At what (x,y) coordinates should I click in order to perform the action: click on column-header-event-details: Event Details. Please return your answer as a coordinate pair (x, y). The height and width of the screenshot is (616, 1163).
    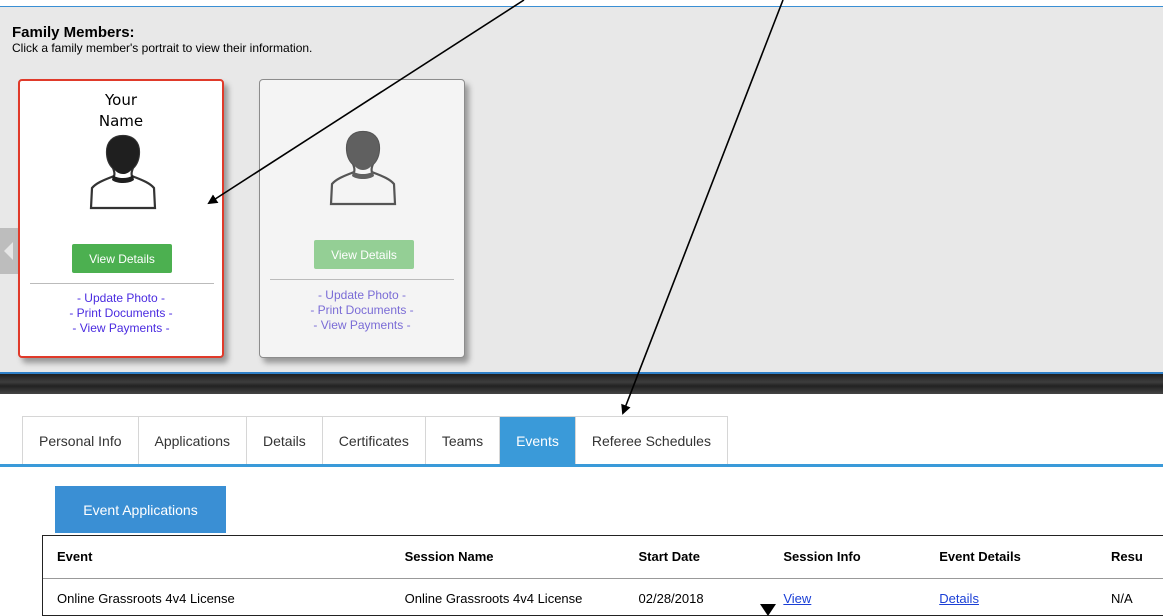
    Looking at the image, I should click on (1011, 557).